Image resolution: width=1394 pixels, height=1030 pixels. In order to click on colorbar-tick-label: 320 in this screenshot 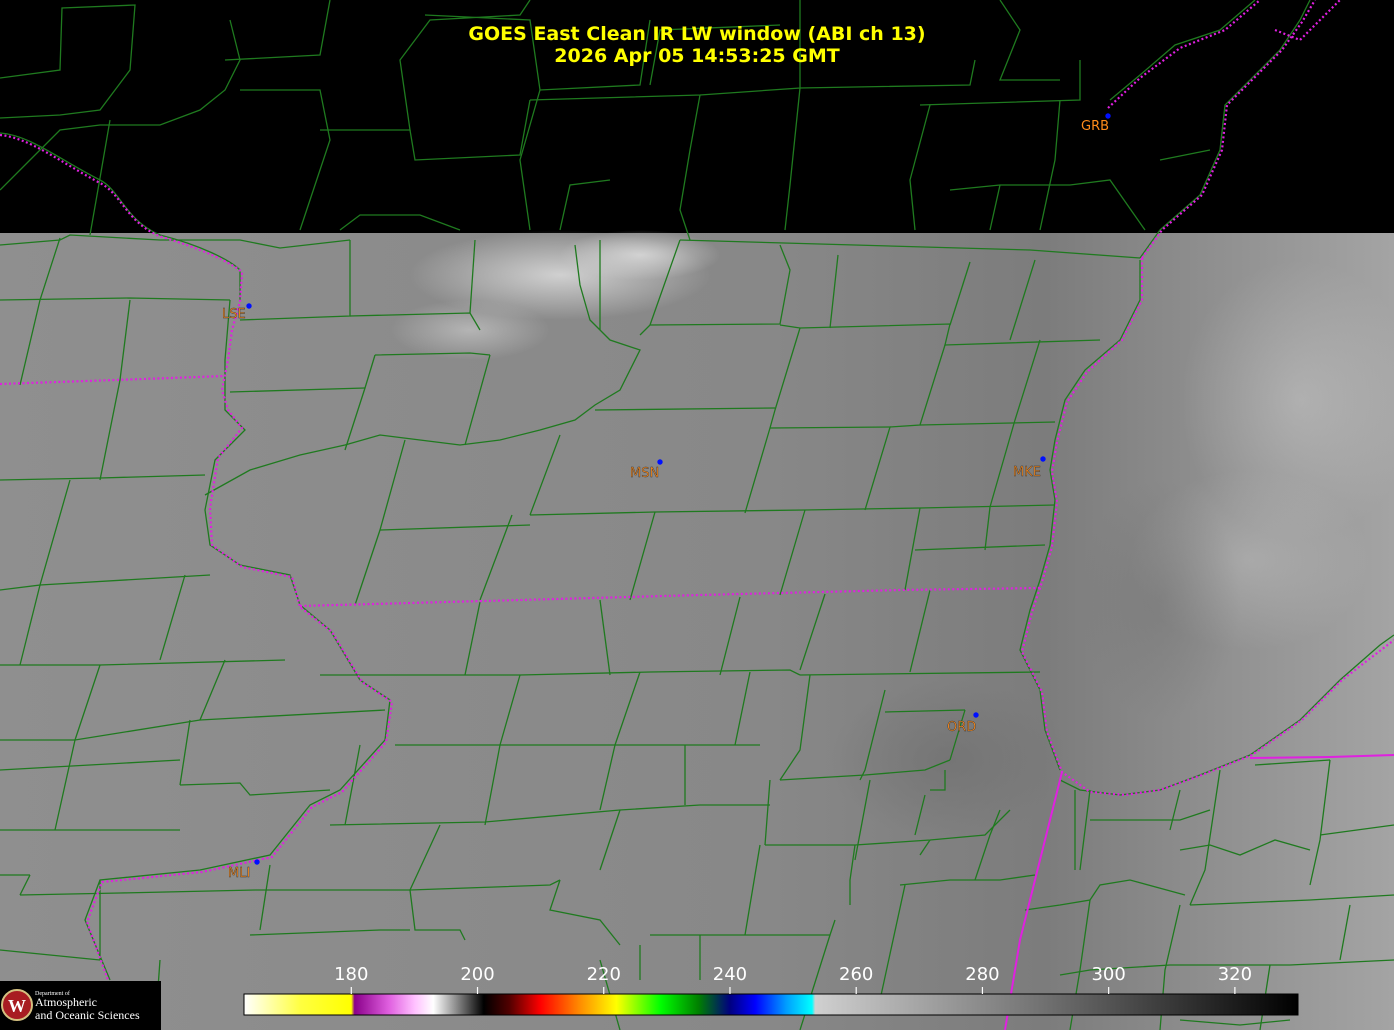, I will do `click(1235, 974)`.